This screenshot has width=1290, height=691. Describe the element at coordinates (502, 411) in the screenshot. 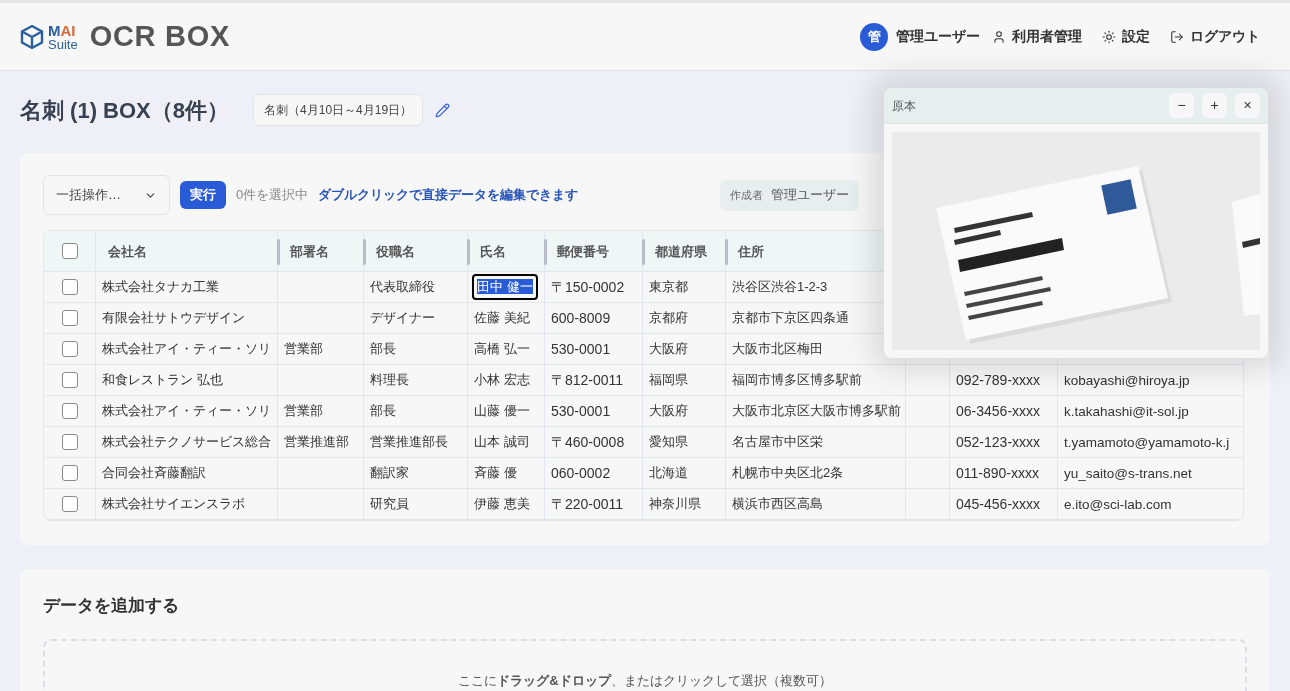

I see `table-cell: 山藤 優一` at that location.